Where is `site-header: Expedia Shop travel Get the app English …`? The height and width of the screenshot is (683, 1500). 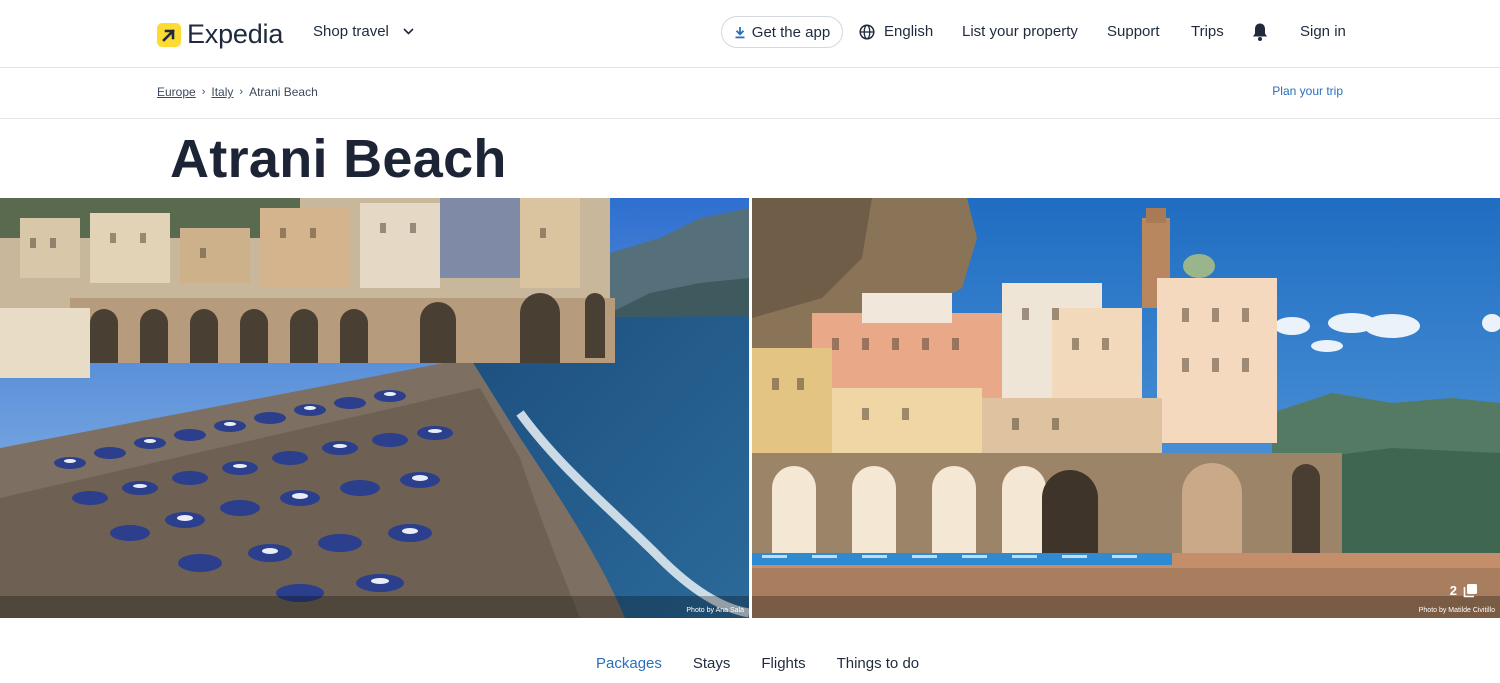 site-header: Expedia Shop travel Get the app English … is located at coordinates (750, 34).